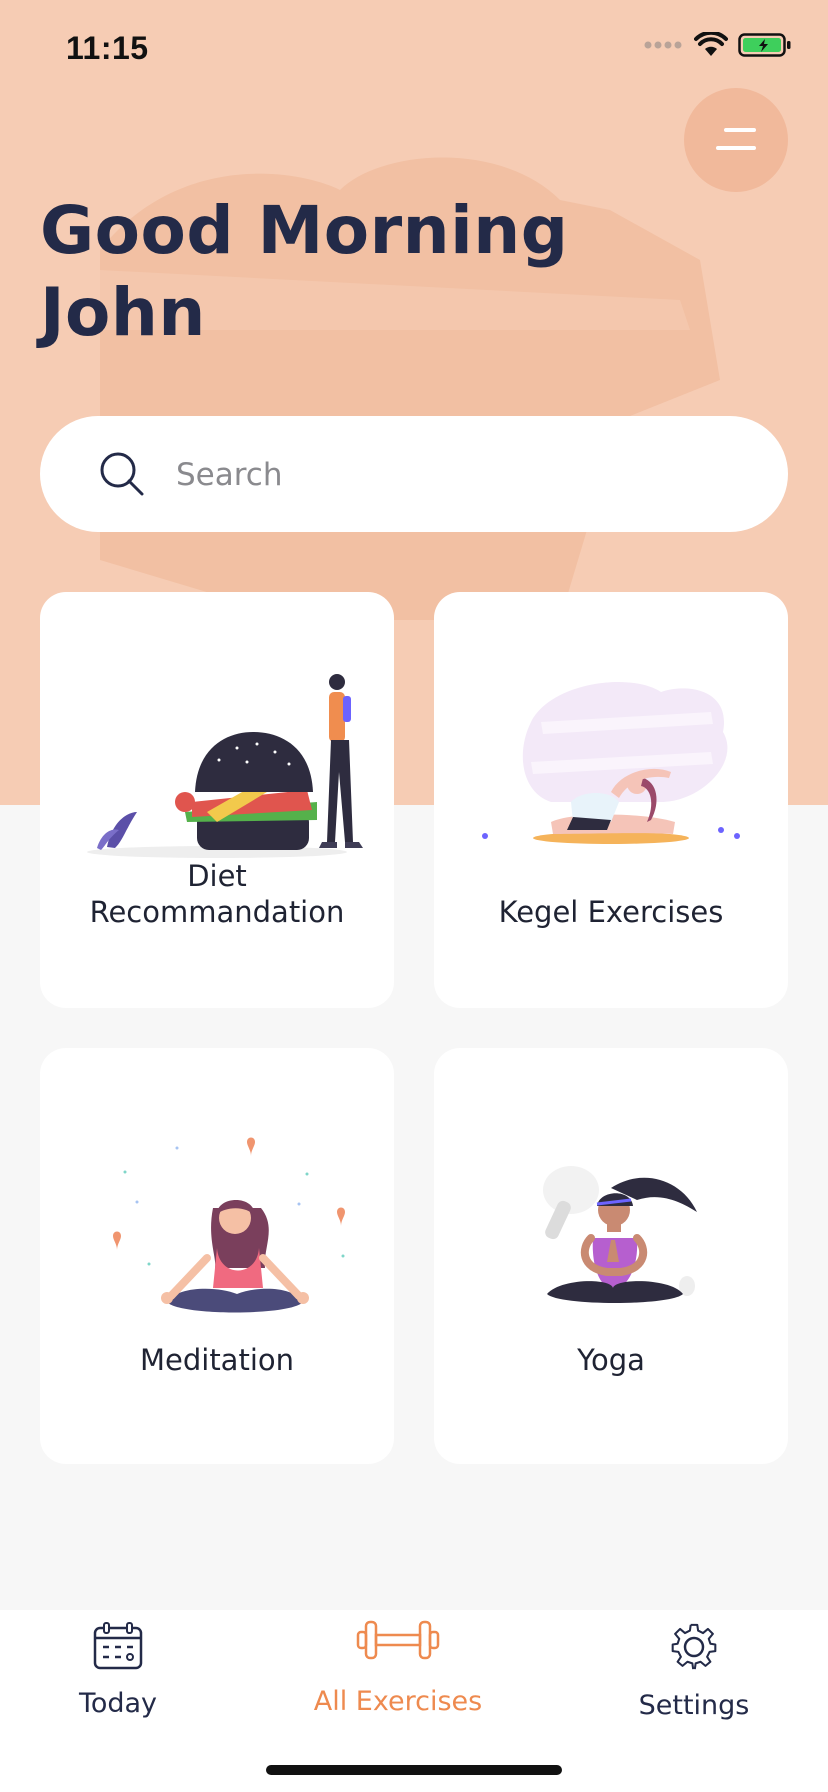 This screenshot has width=828, height=1792. Describe the element at coordinates (456, 475) in the screenshot. I see `search-input` at that location.